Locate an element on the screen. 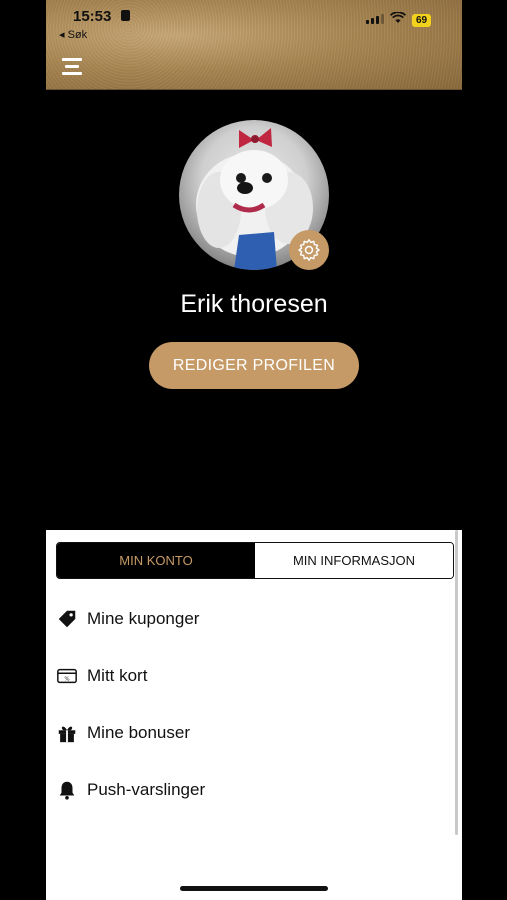 The image size is (507, 900). menu-item-label: Mine kuponger is located at coordinates (143, 618).